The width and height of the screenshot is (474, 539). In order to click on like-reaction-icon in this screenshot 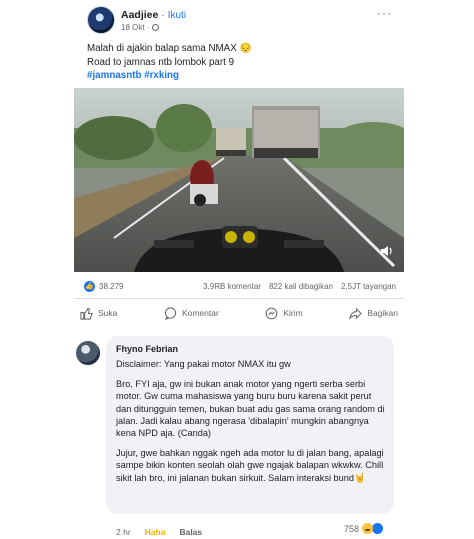, I will do `click(378, 528)`.